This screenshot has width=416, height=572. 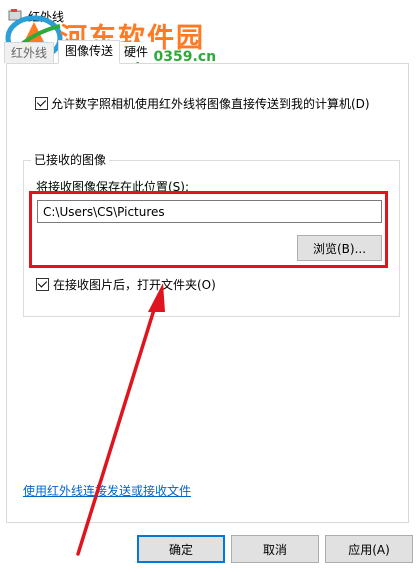 What do you see at coordinates (210, 103) in the screenshot?
I see `allow-camera-label: 允许数字照相机使用红外线将图像直接传送到我的计算机(D)` at bounding box center [210, 103].